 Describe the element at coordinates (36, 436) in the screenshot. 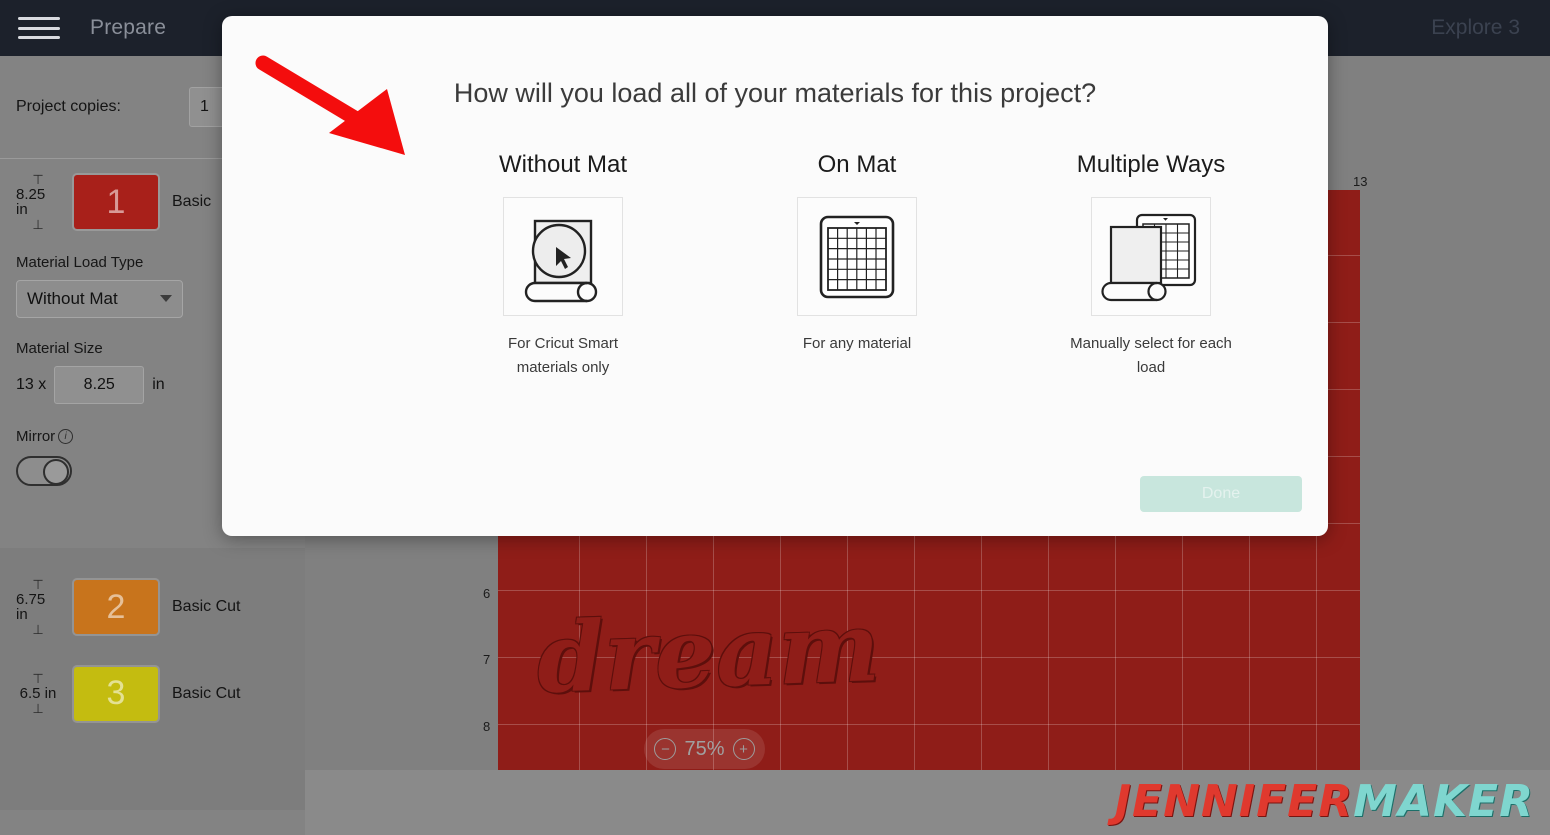

I see `mirror-label: Mirror` at that location.